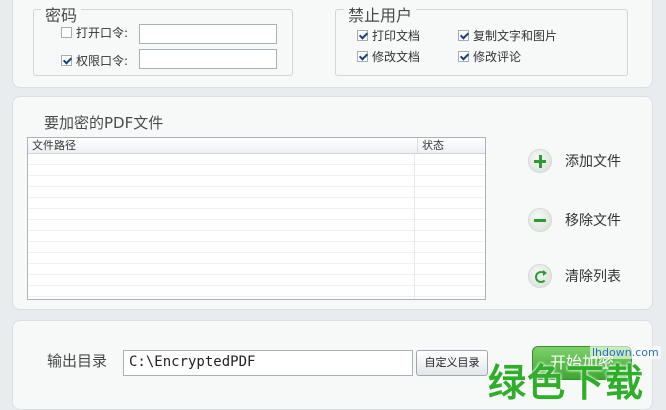 This screenshot has width=666, height=410. I want to click on output-dir-label: 输出目录, so click(77, 361).